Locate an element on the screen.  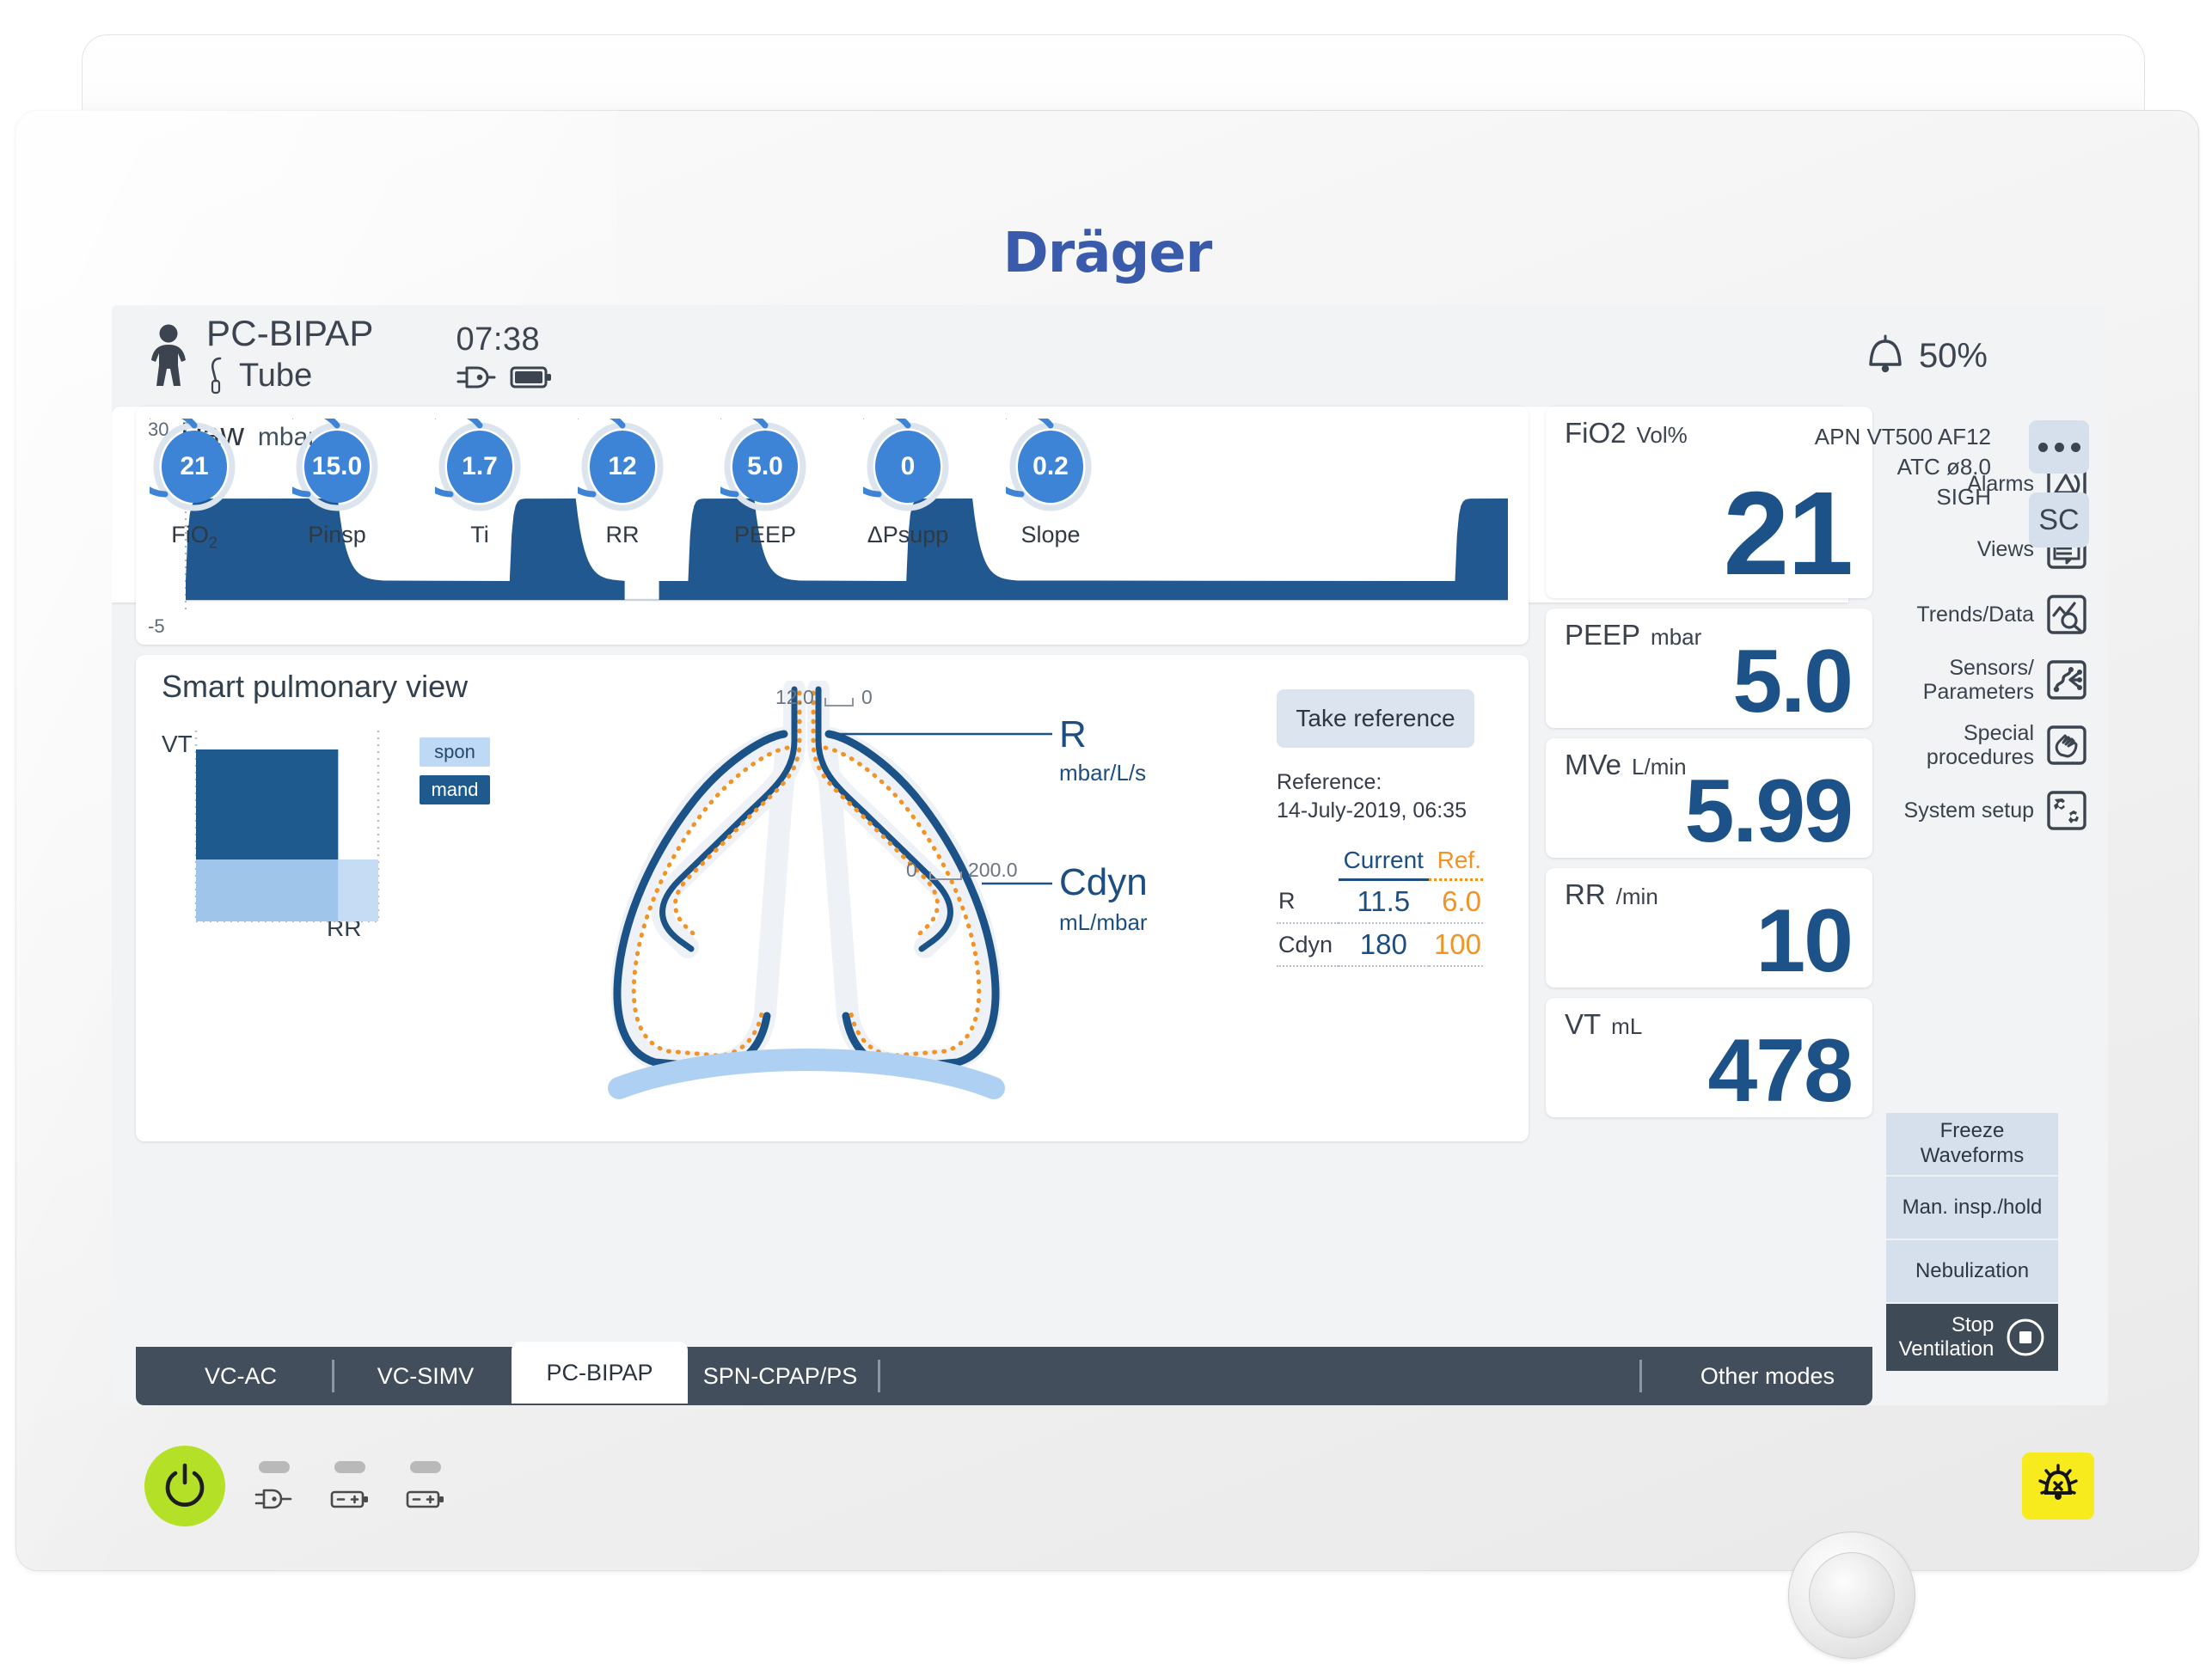
cdyn-scale-right: 200.0 is located at coordinates (993, 870).